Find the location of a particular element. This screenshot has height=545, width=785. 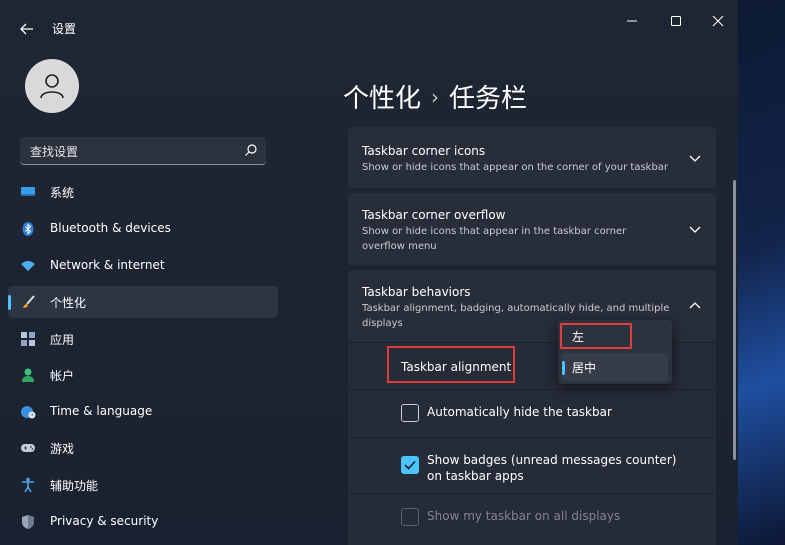

close-button is located at coordinates (718, 21).